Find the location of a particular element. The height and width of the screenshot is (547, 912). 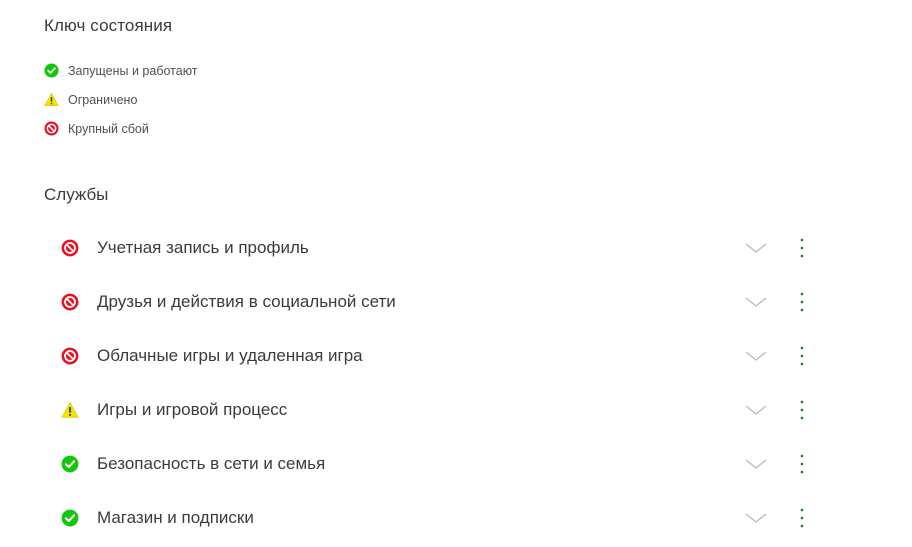

service-name: Учетная запись и профиль is located at coordinates (203, 247).